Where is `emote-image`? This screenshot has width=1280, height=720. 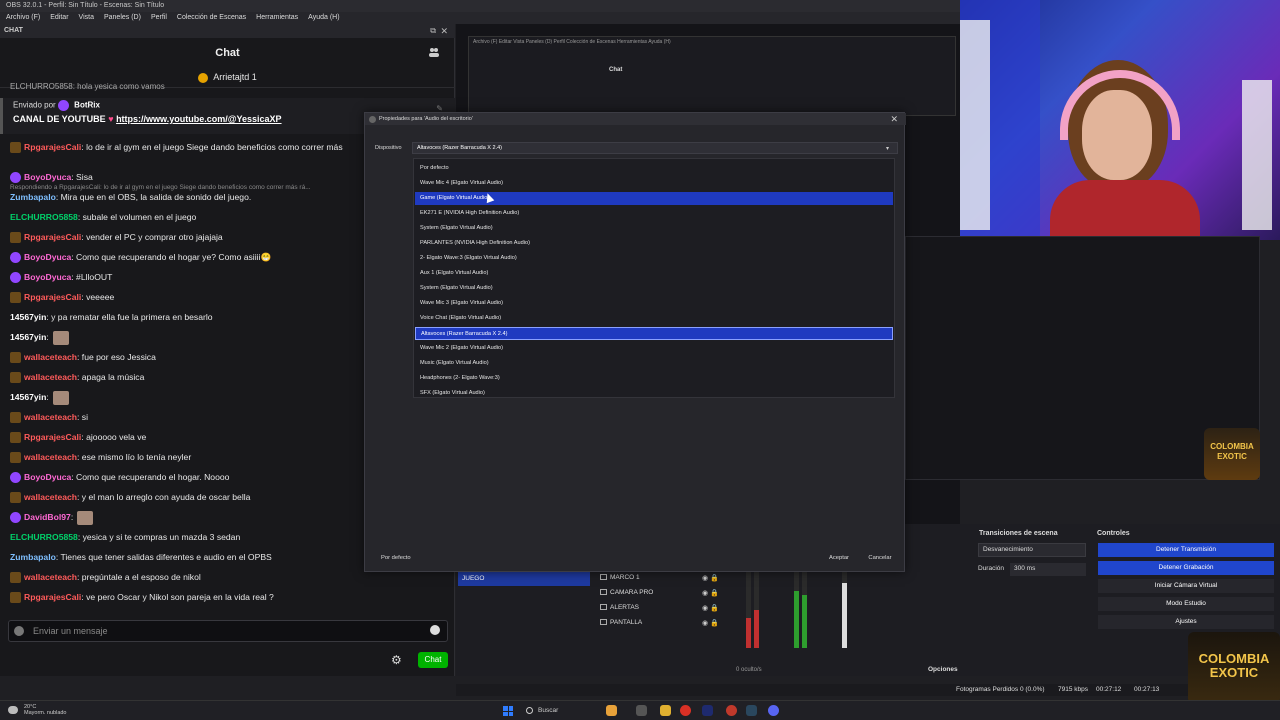
emote-image is located at coordinates (60, 397).